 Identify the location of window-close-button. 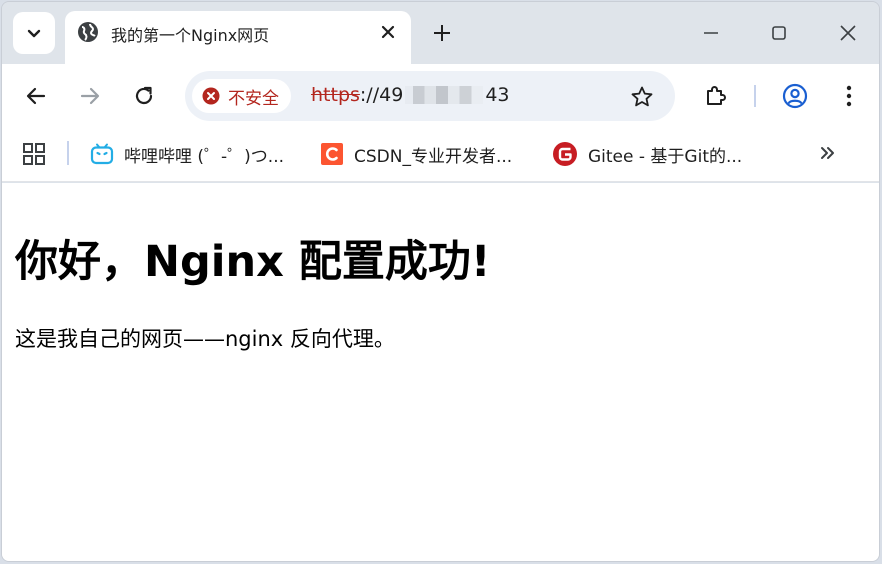
(848, 33).